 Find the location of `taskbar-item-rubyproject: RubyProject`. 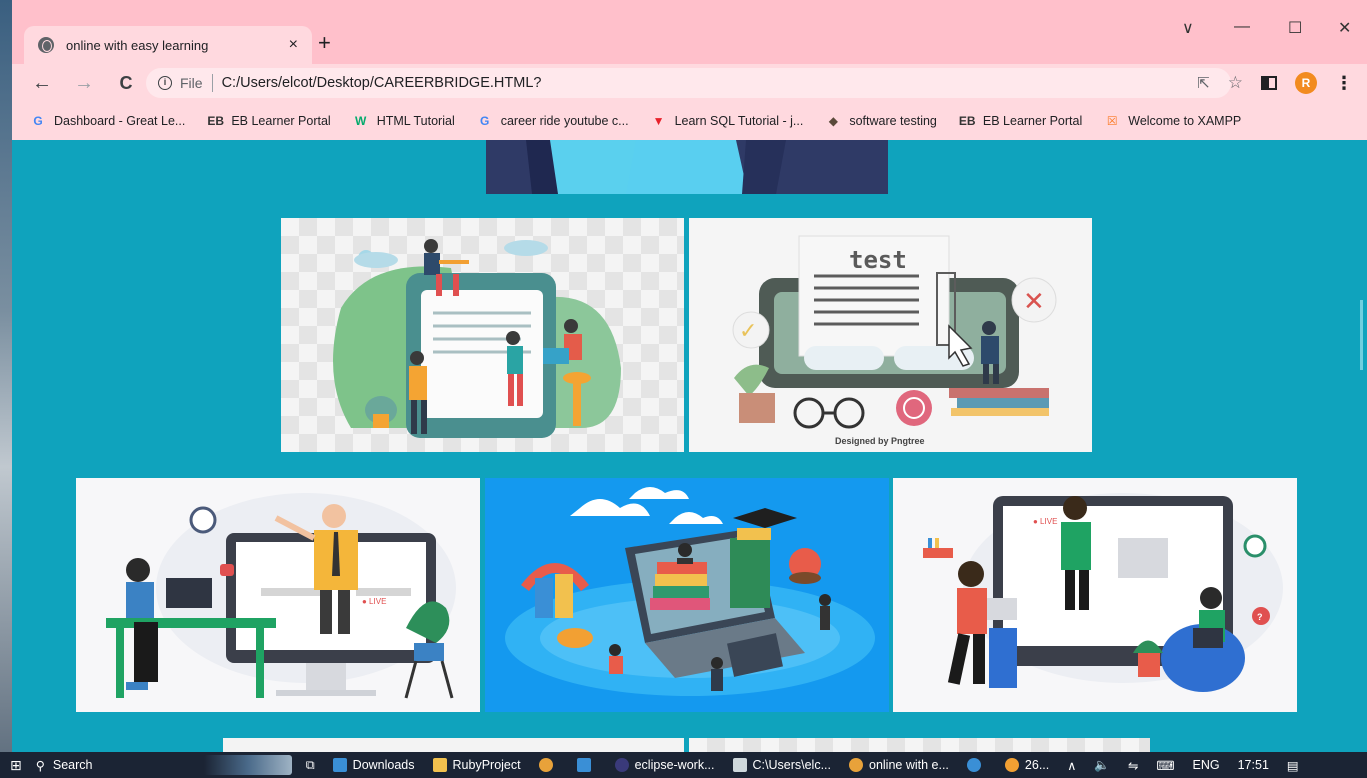

taskbar-item-rubyproject: RubyProject is located at coordinates (476, 765).